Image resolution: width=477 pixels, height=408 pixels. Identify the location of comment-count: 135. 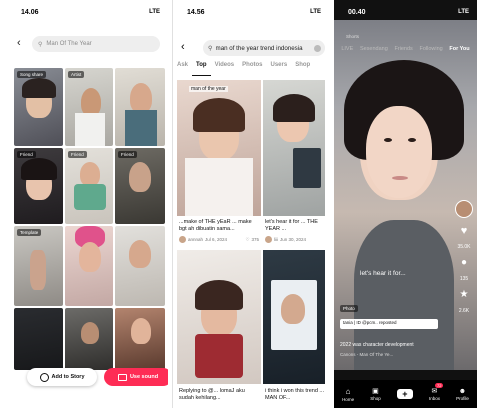
(464, 279).